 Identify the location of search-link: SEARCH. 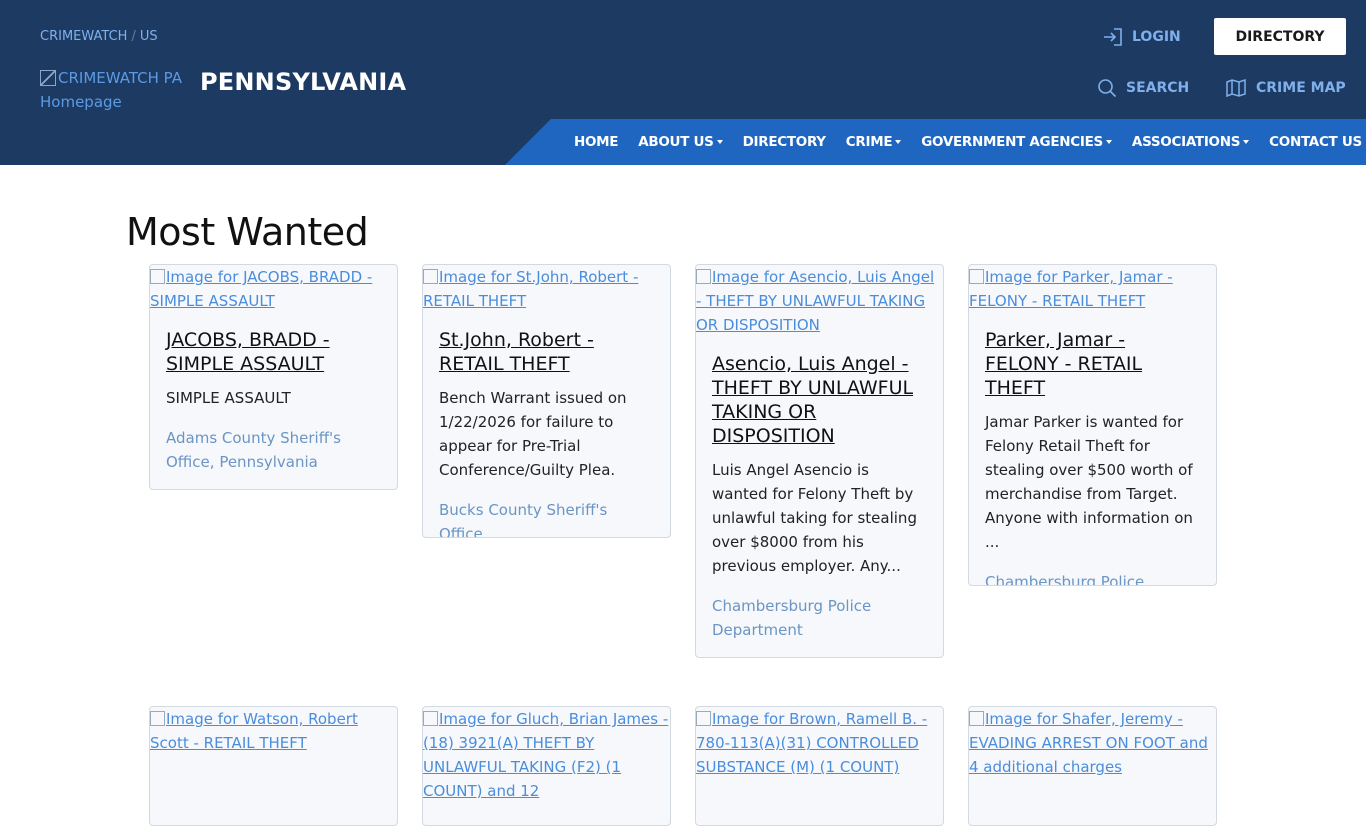
(1143, 88).